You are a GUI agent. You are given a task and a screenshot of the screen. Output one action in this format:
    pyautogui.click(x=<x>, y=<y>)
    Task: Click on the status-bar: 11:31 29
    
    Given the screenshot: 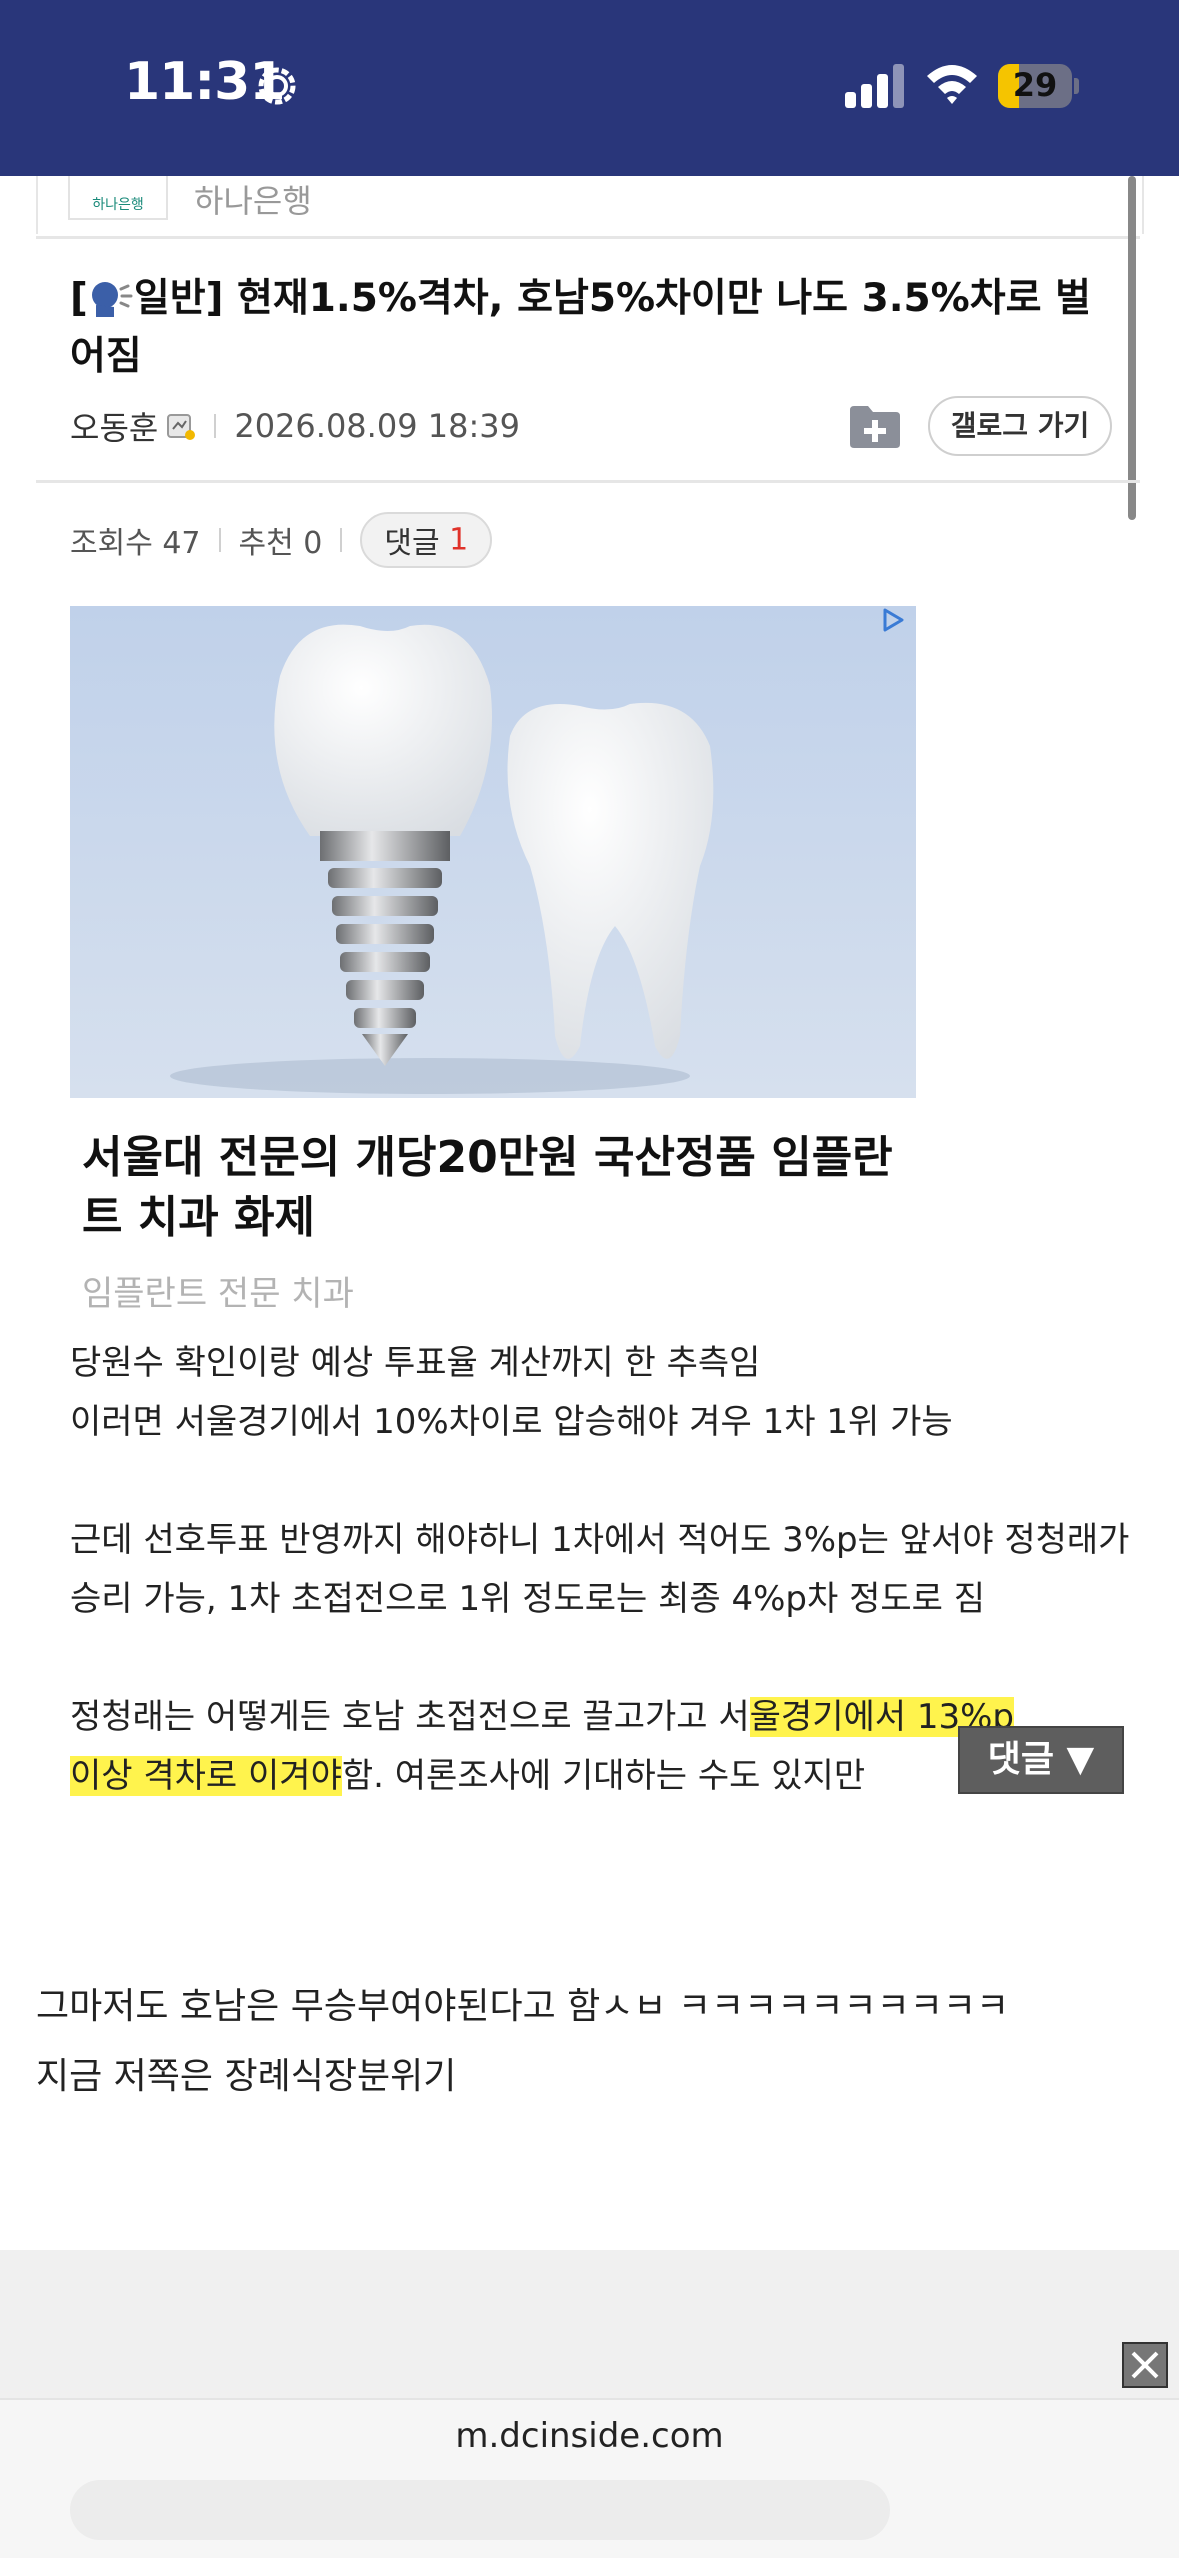 What is the action you would take?
    pyautogui.click(x=589, y=88)
    